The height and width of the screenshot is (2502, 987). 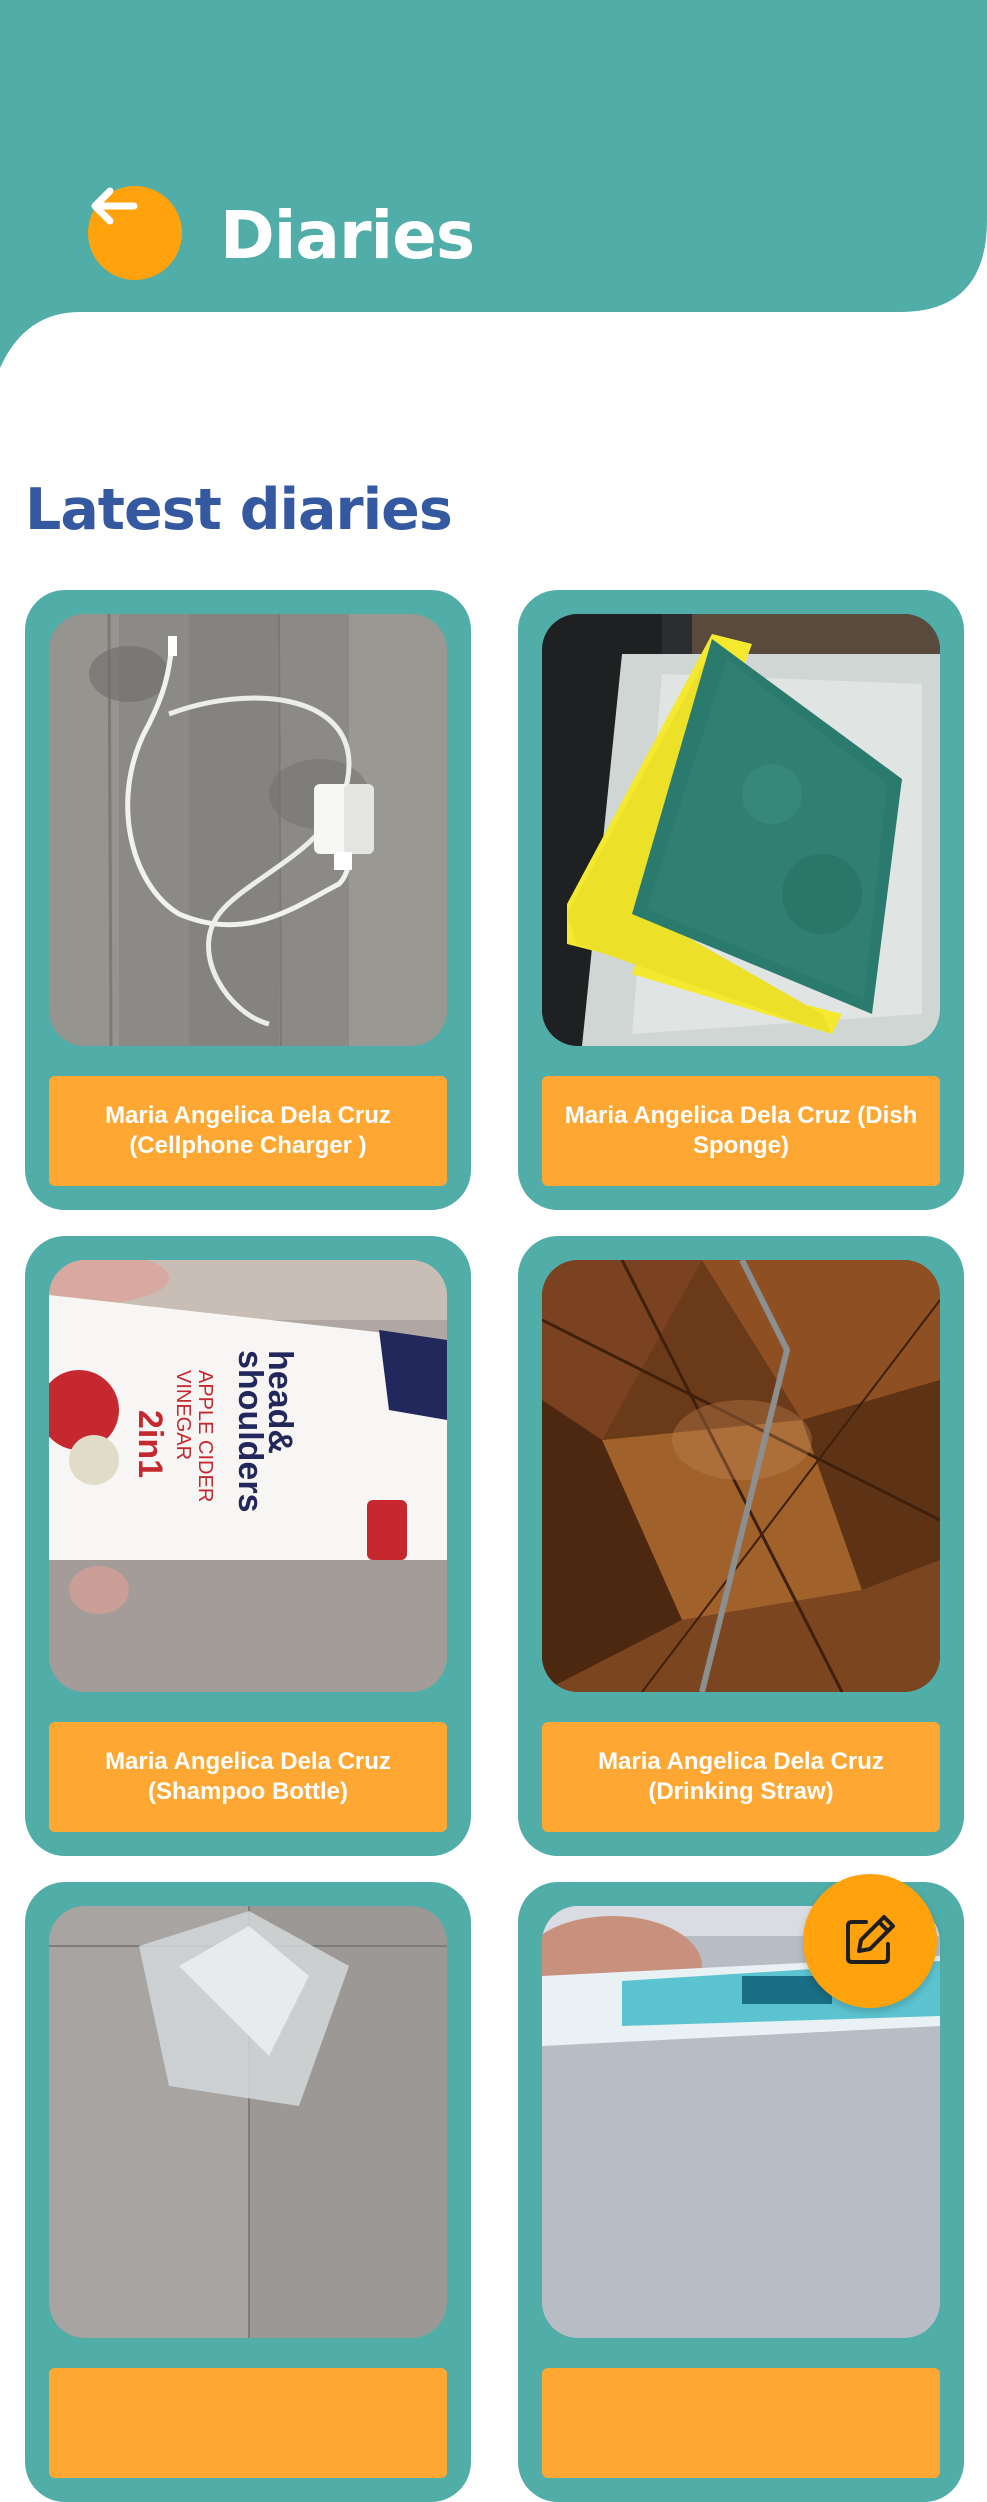 What do you see at coordinates (741, 1131) in the screenshot?
I see `diary-label: Maria Angelica Dela Cruz (Dish Sponge)` at bounding box center [741, 1131].